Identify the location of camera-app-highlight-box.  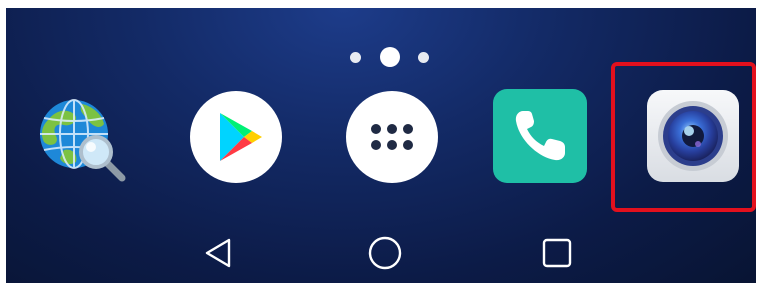
(683, 137).